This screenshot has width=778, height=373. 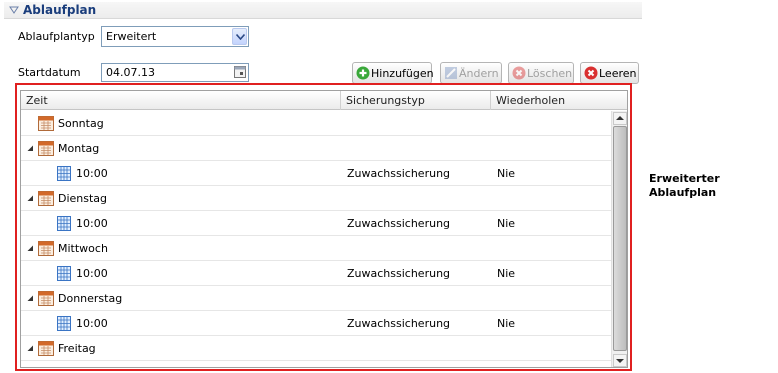 I want to click on scroll-down-button, so click(x=620, y=360).